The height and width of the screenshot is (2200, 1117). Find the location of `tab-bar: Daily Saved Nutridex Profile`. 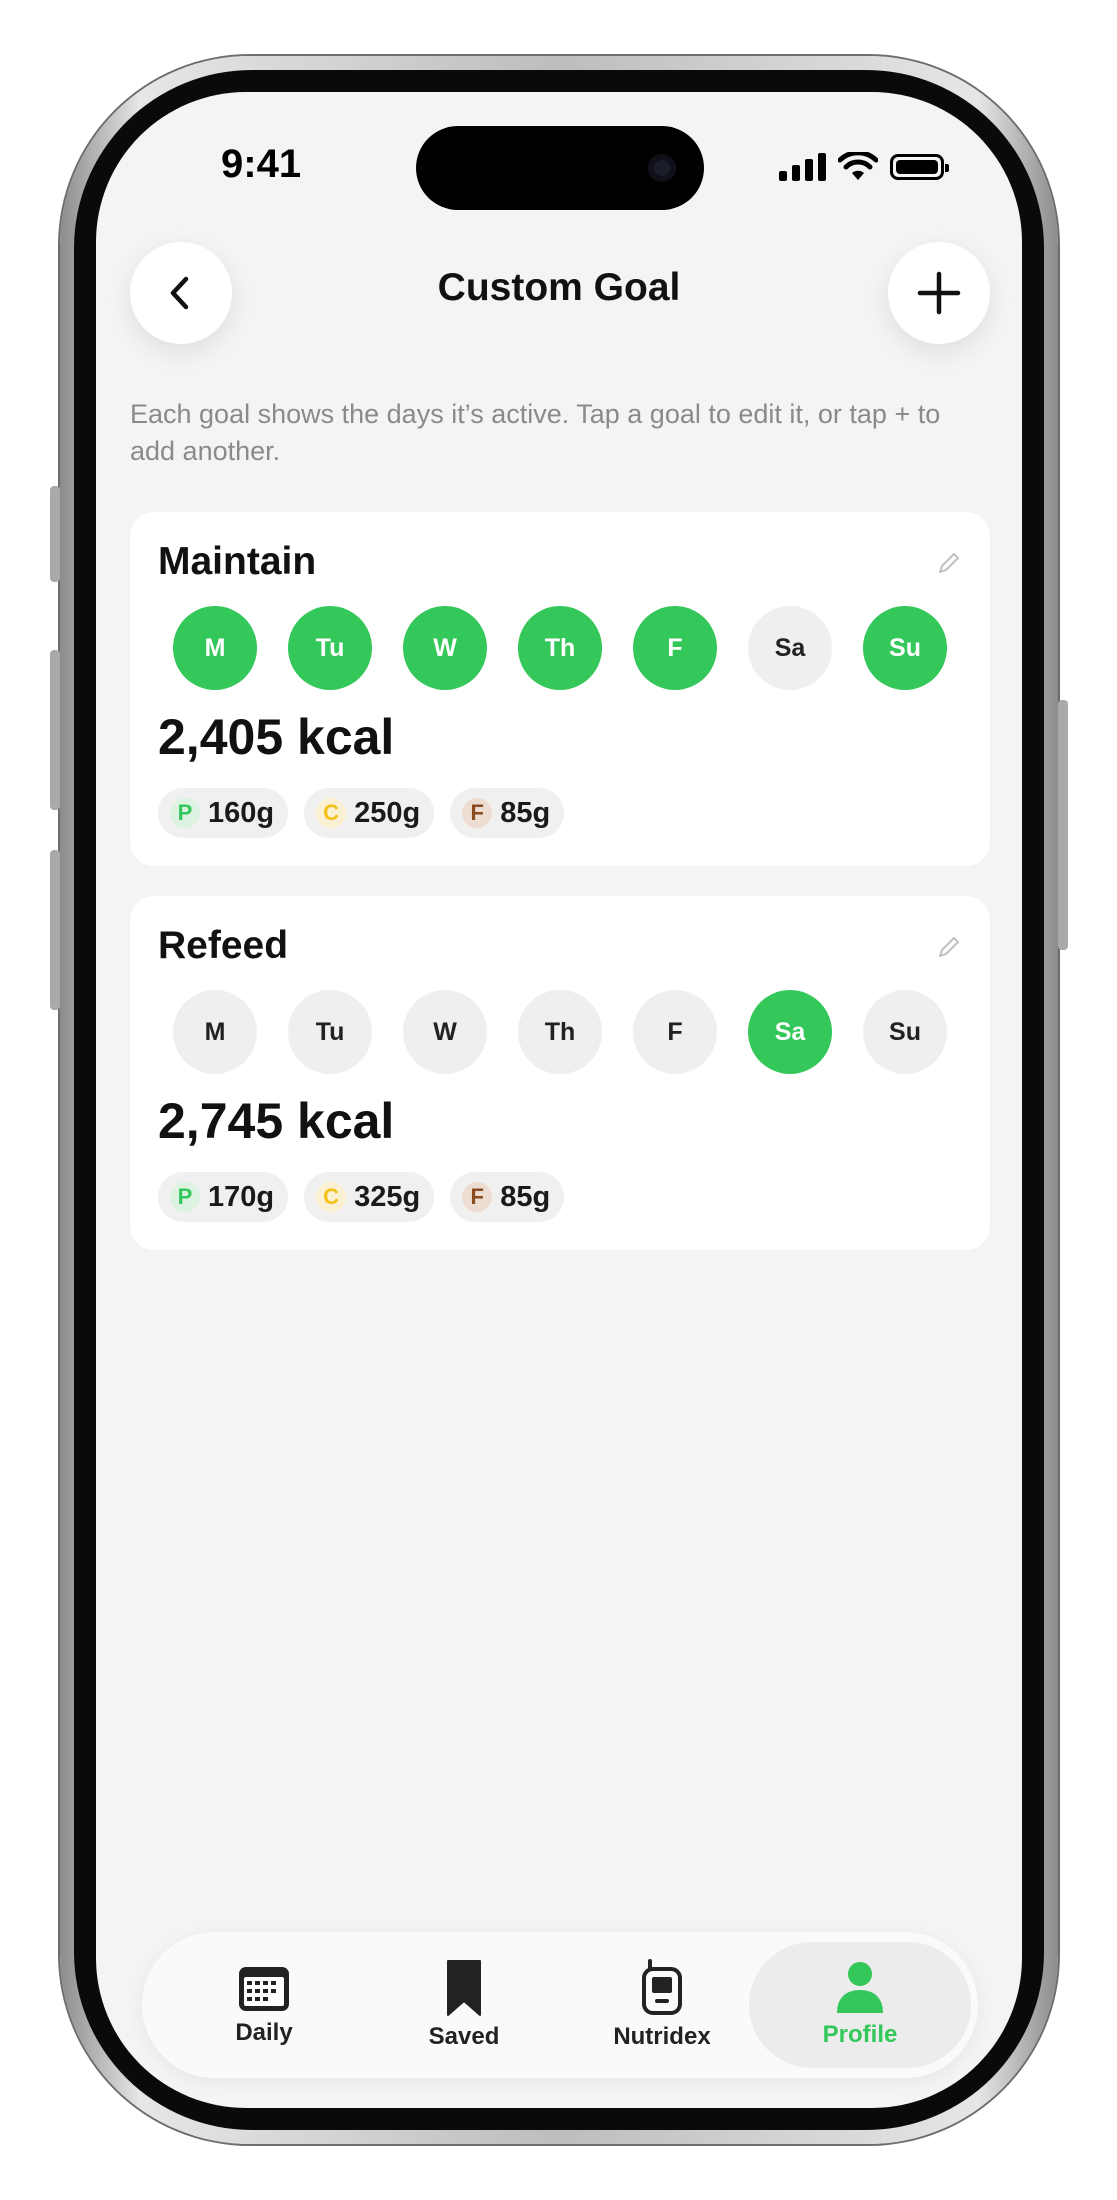

tab-bar: Daily Saved Nutridex Profile is located at coordinates (560, 2005).